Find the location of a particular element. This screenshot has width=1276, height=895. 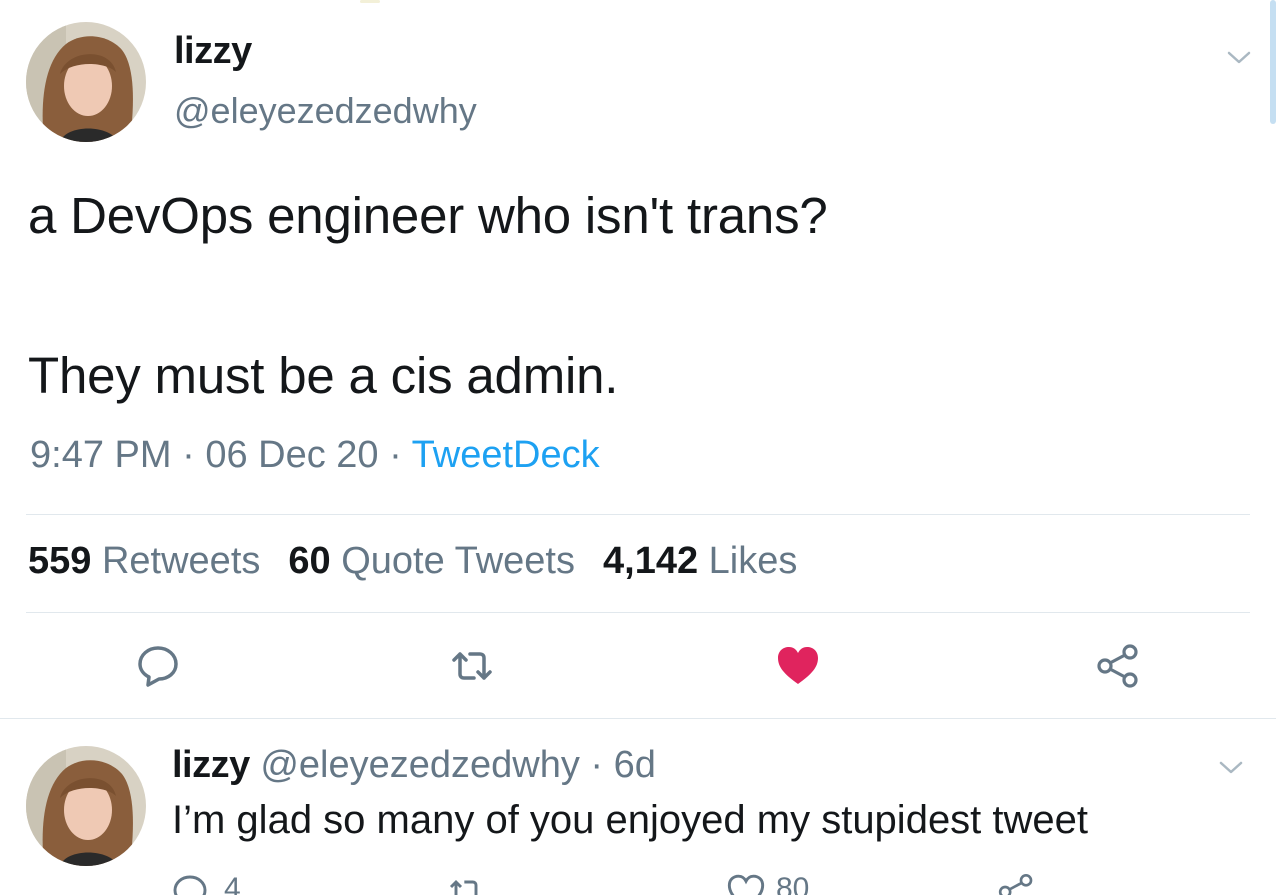

handle: @eleyezedzedwhy is located at coordinates (325, 111).